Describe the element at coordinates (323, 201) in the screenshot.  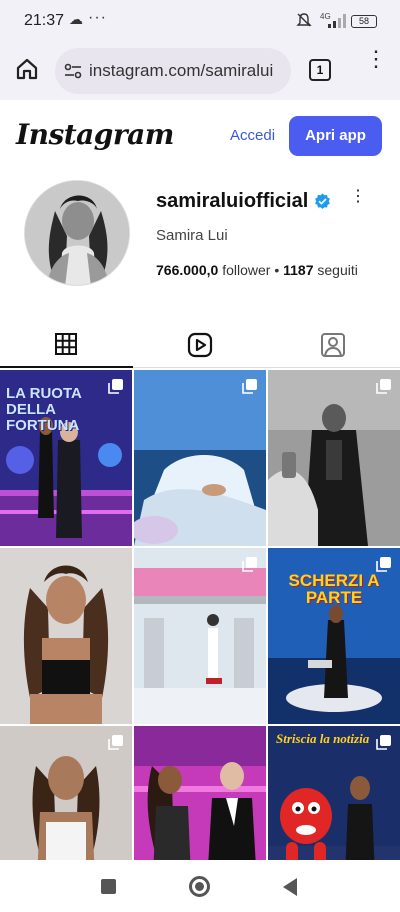
I see `verified-badge-icon` at that location.